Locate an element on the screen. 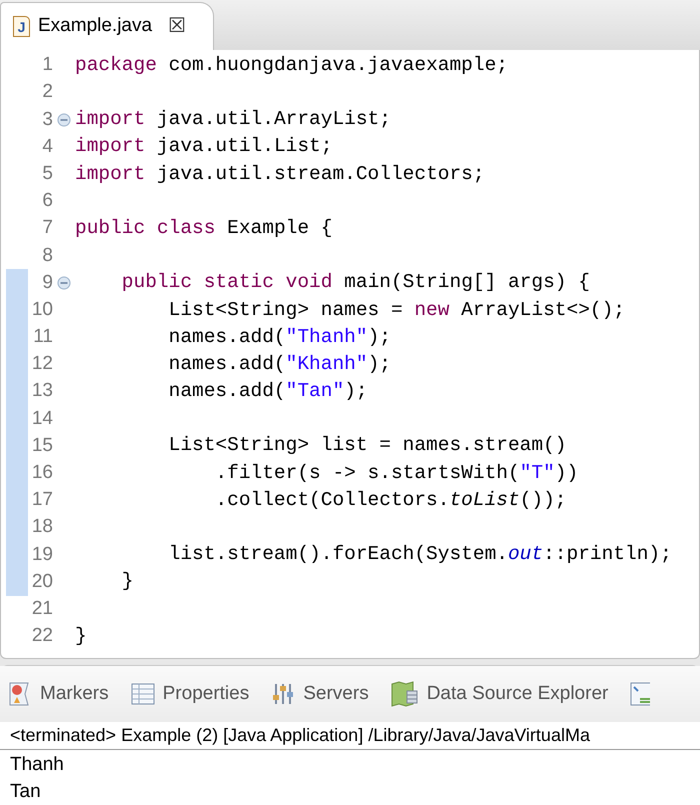 The width and height of the screenshot is (700, 805). console-header: <terminated> Example (2) [Java Application] /Library/Java/JavaVirtualMa is located at coordinates (300, 735).